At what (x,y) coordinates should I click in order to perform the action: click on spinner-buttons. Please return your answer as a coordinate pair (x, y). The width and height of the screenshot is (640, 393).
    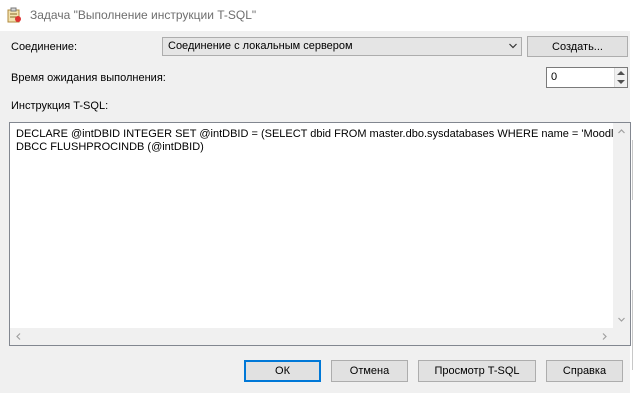
    Looking at the image, I should click on (620, 77).